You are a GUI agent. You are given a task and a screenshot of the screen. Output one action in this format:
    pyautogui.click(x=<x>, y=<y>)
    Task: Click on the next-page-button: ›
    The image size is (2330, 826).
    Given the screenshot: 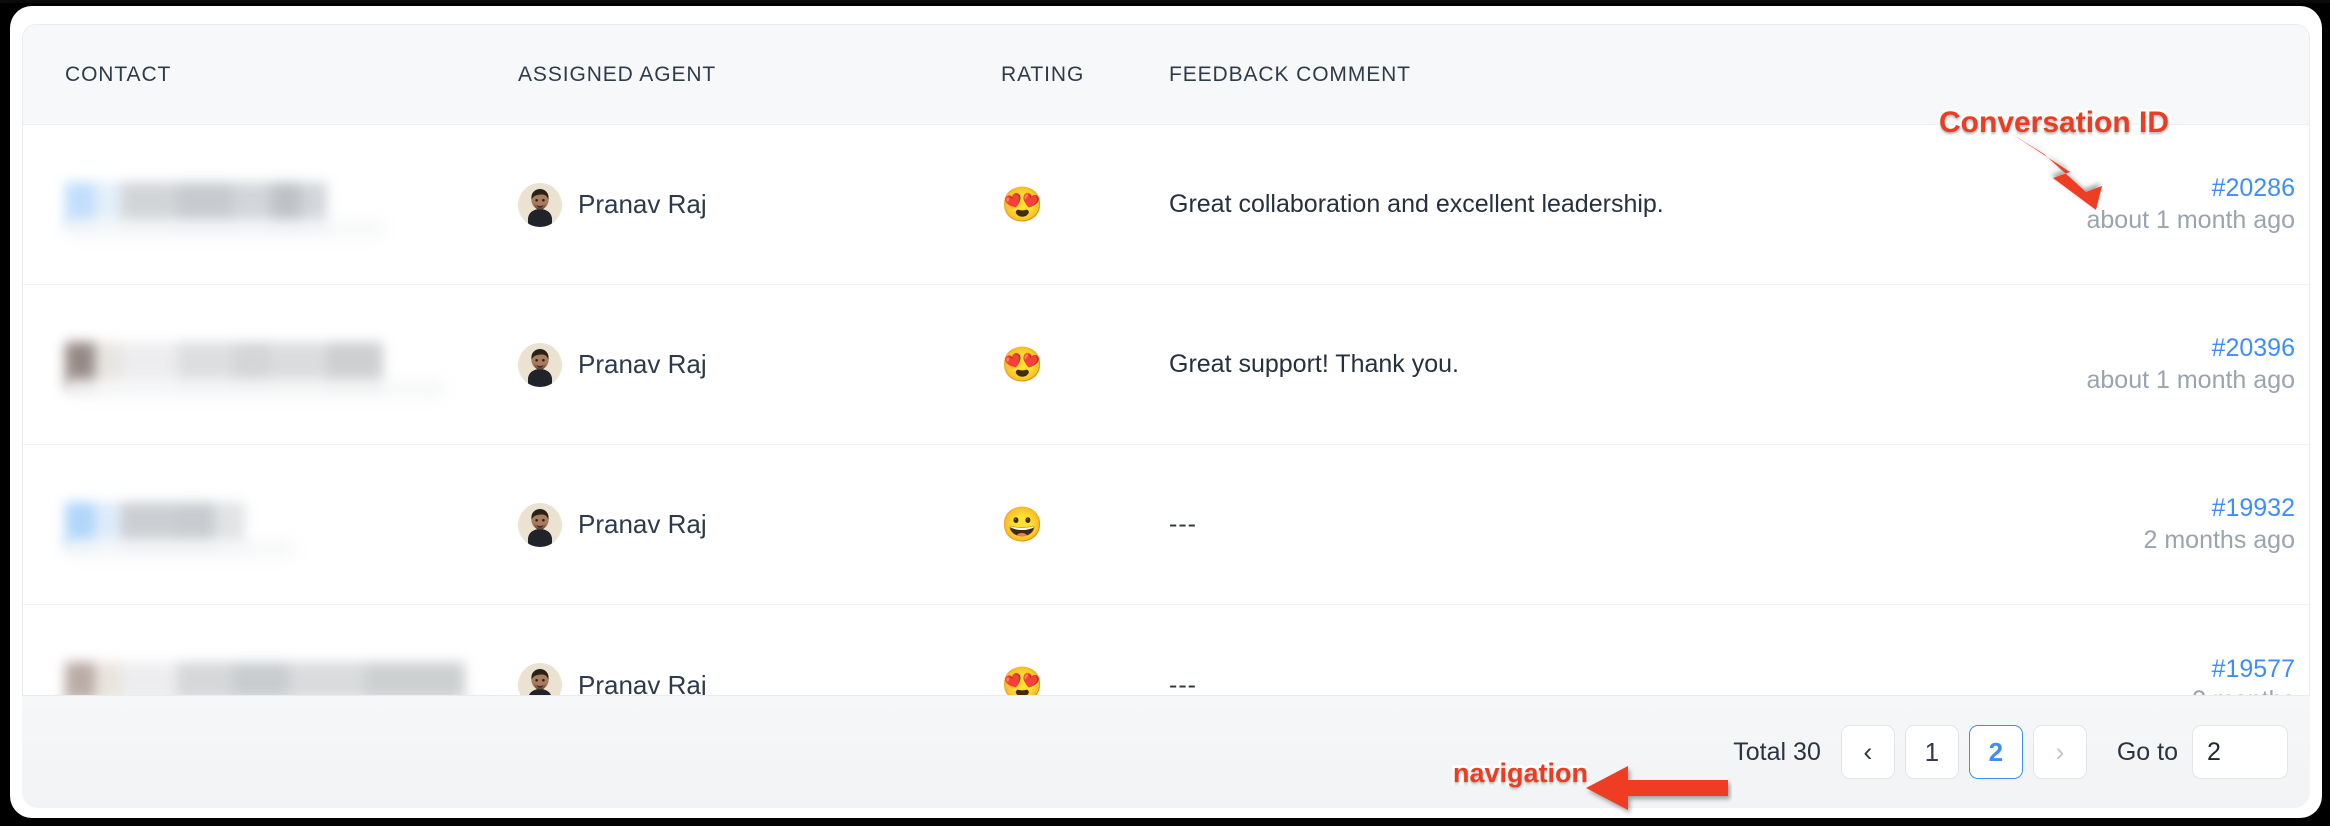 What is the action you would take?
    pyautogui.click(x=2059, y=752)
    